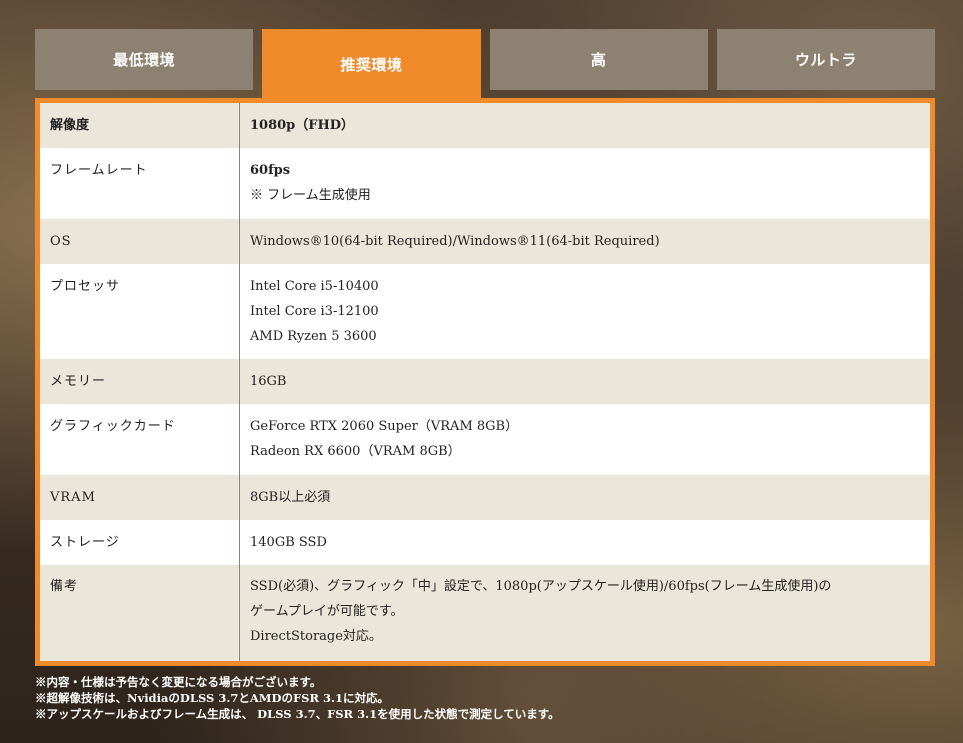 The height and width of the screenshot is (743, 963). Describe the element at coordinates (288, 542) in the screenshot. I see `value-line: 140GB SSD` at that location.